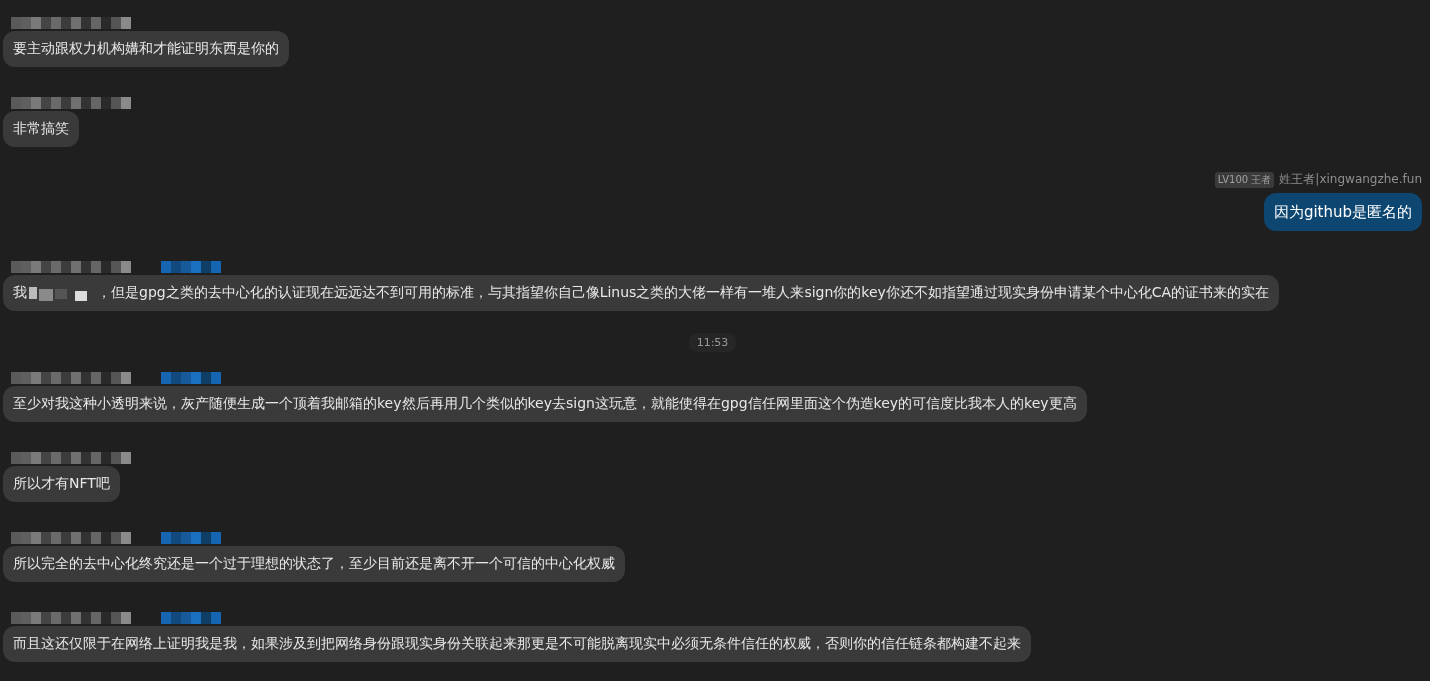 This screenshot has width=1430, height=681. What do you see at coordinates (1342, 212) in the screenshot?
I see `message-bubble: 因为github是匿名的` at bounding box center [1342, 212].